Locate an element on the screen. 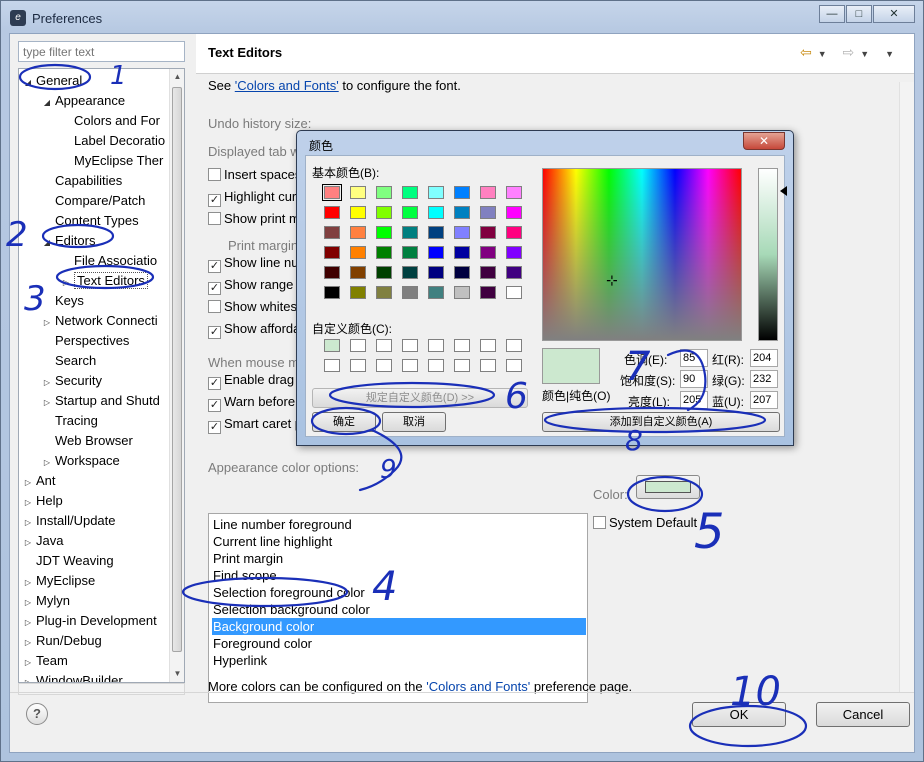  maximize-button: □ is located at coordinates (859, 14).